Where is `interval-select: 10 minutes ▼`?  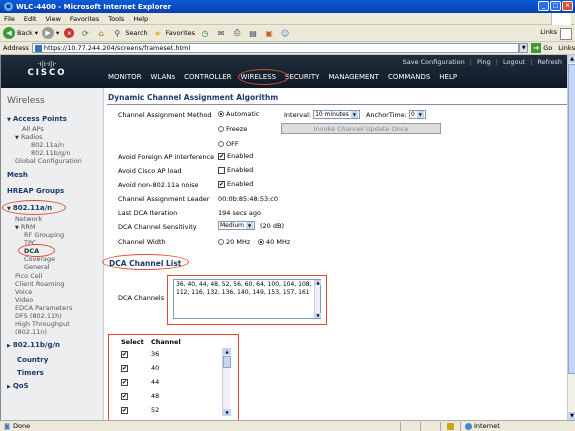
interval-select: 10 minutes ▼ is located at coordinates (336, 114).